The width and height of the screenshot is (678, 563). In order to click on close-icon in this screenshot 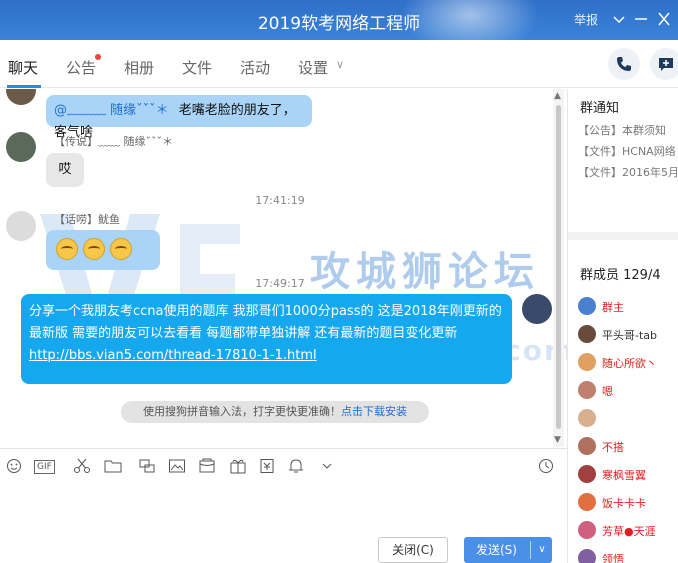, I will do `click(664, 21)`.